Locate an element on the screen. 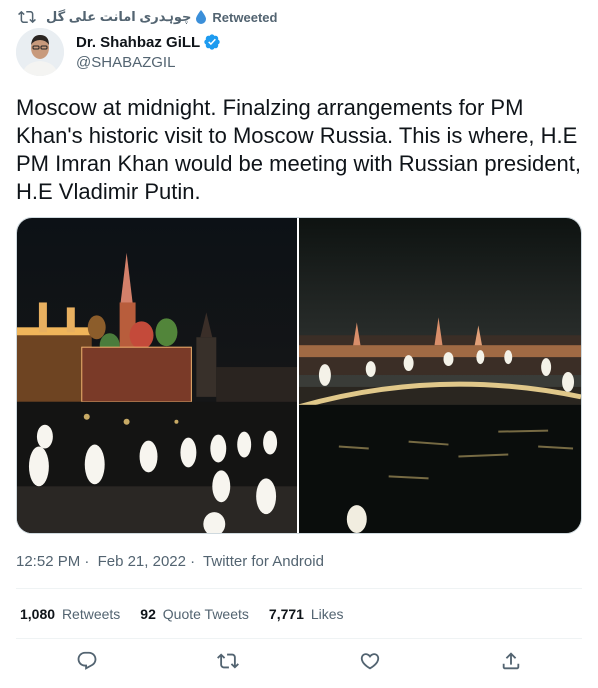 The width and height of the screenshot is (598, 688). retweets-count: 1,080 is located at coordinates (38, 614).